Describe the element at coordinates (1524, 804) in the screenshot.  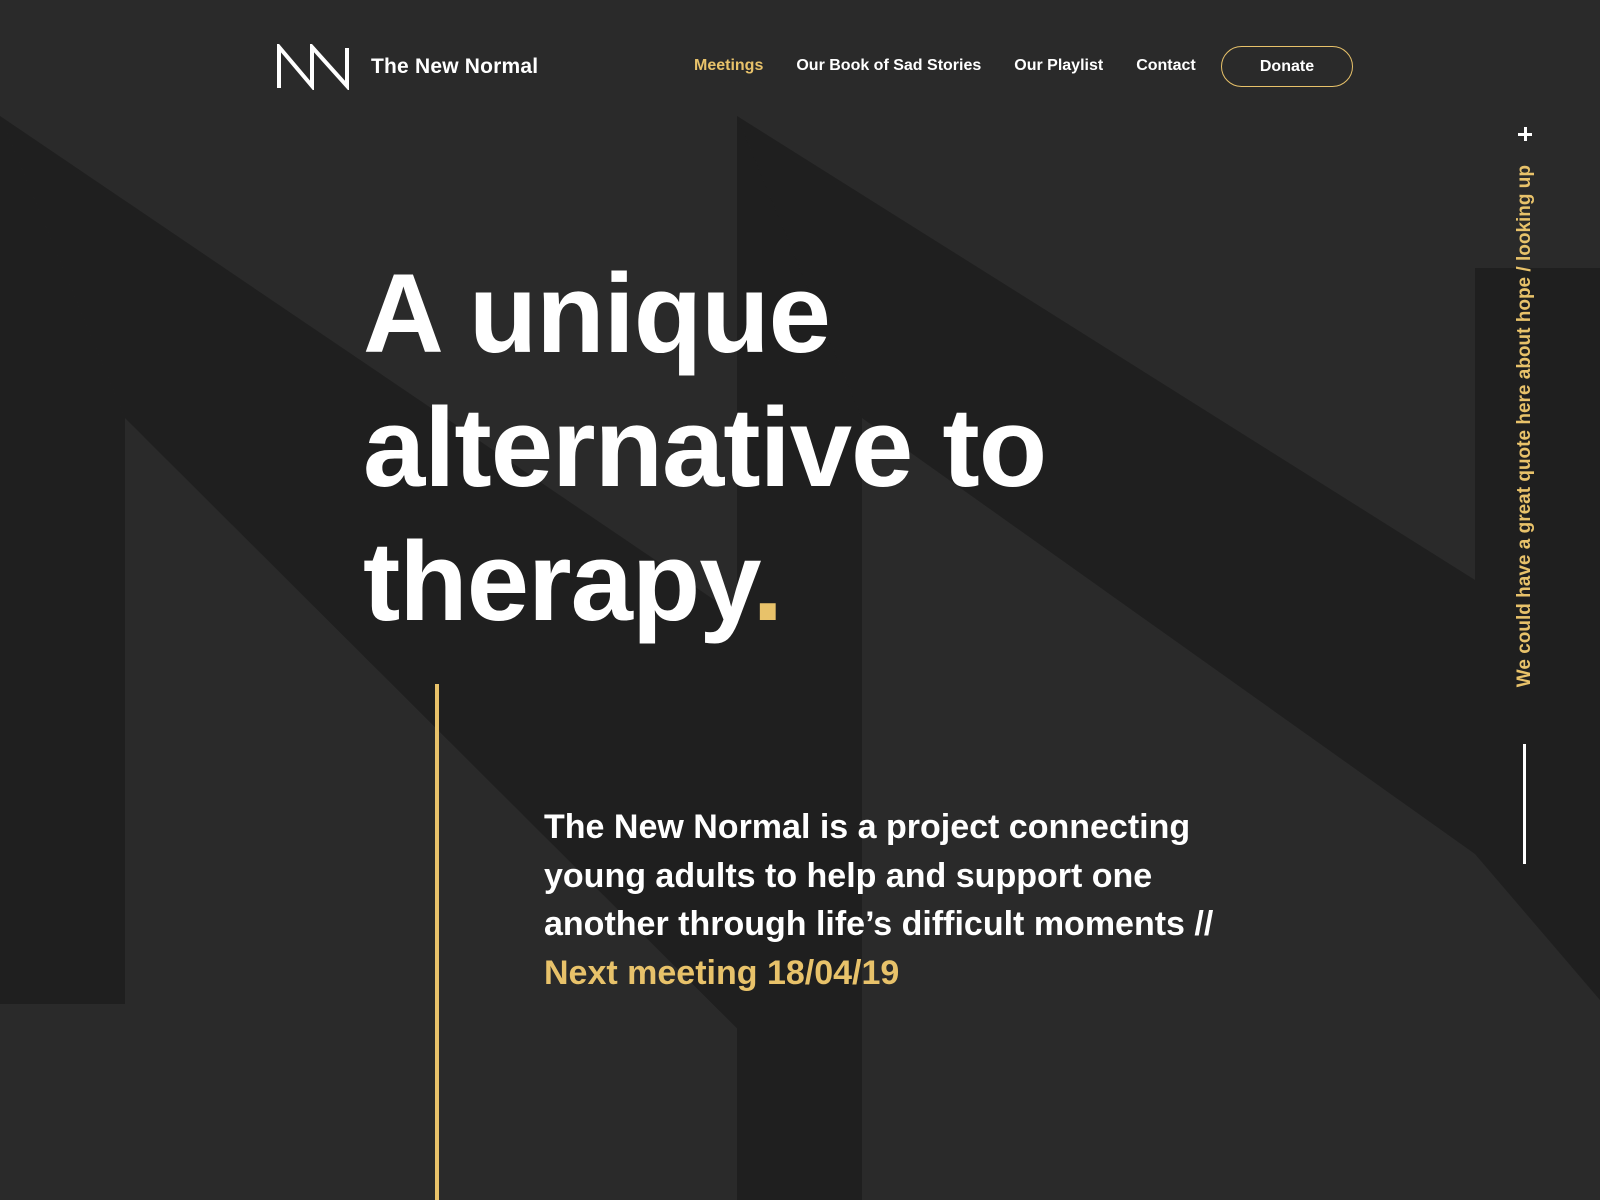
I see `side-divider-line` at that location.